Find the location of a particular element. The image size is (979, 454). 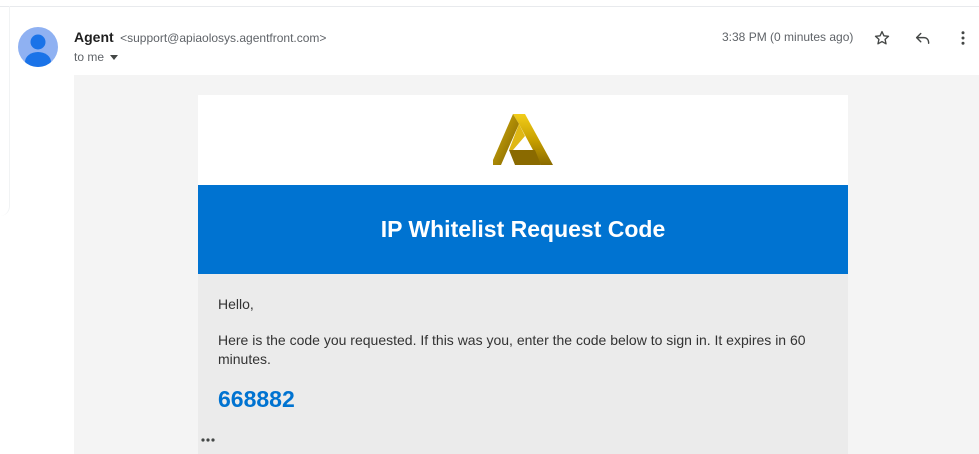

more-horiz-icon is located at coordinates (208, 440).